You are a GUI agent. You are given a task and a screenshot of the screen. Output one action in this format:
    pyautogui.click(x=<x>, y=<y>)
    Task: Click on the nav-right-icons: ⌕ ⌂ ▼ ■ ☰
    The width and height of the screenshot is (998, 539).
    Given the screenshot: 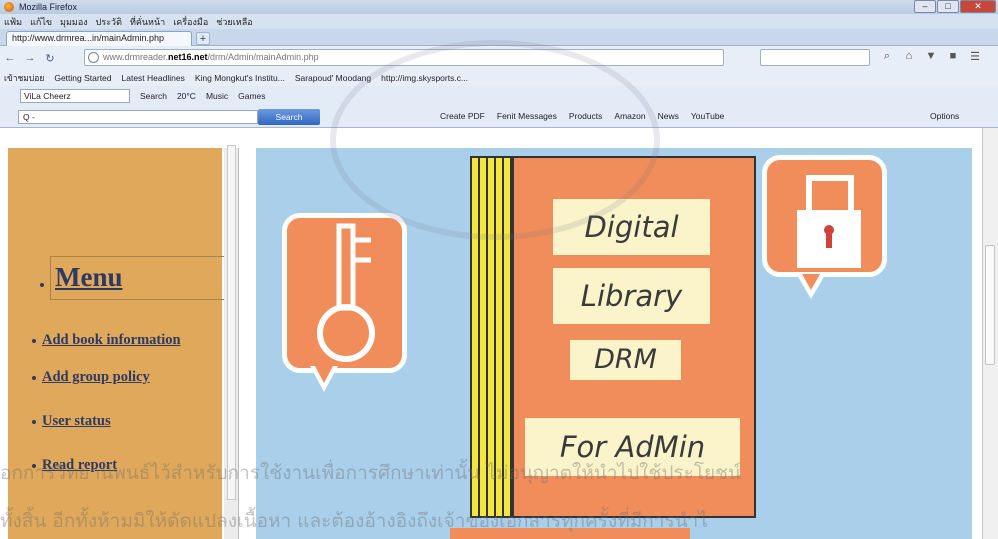 What is the action you would take?
    pyautogui.click(x=931, y=56)
    